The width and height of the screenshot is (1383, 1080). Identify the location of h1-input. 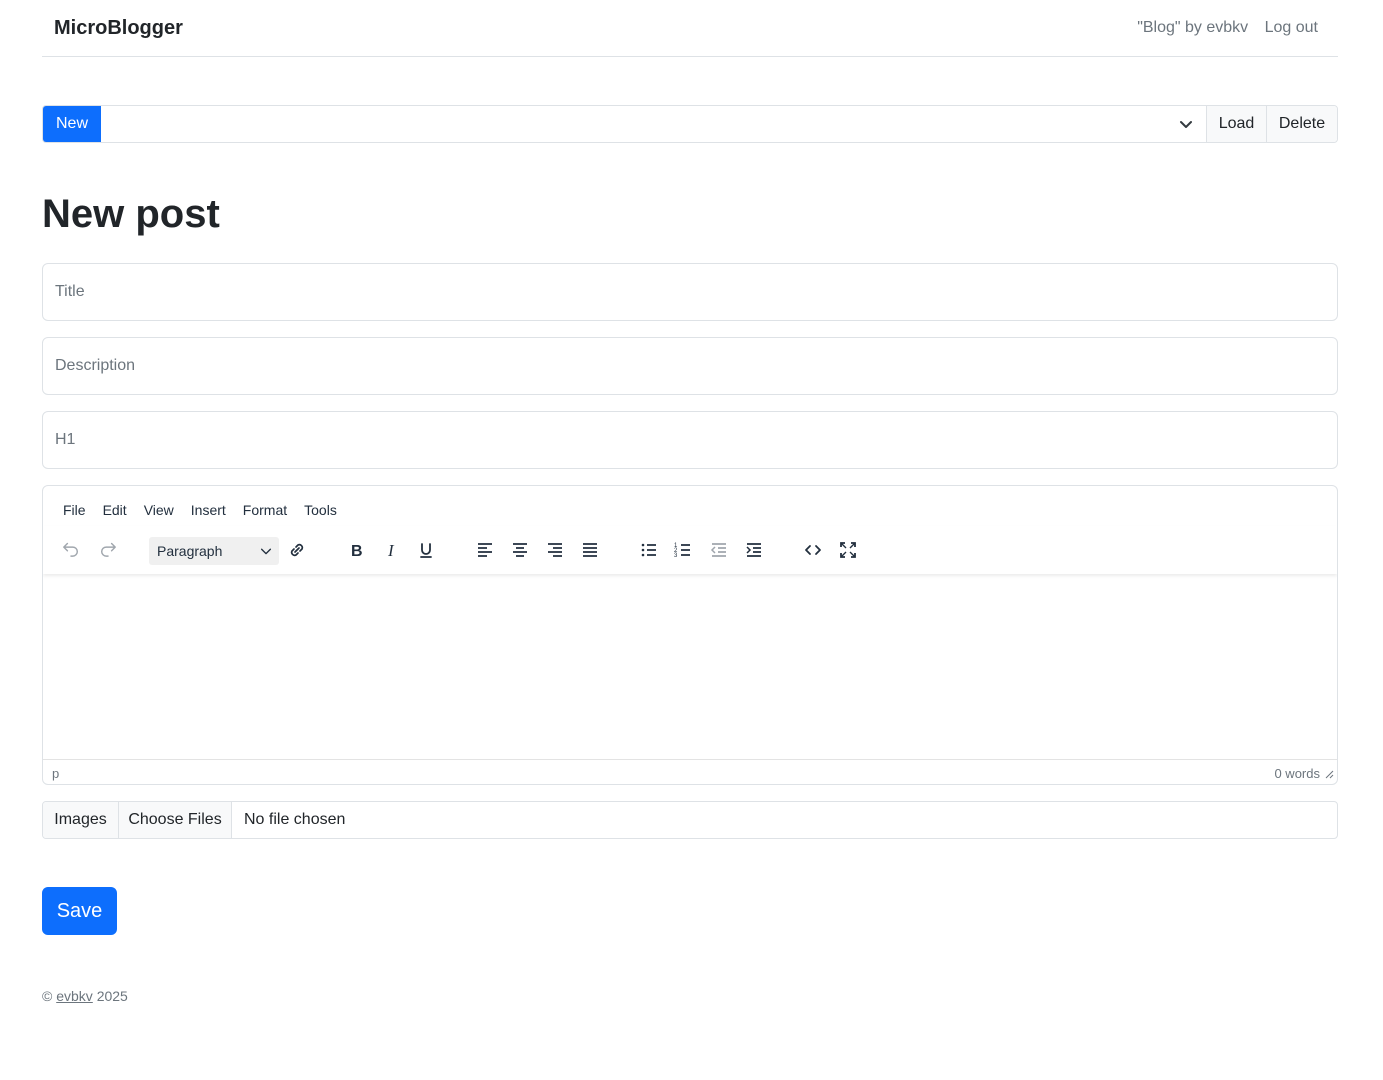
(690, 440).